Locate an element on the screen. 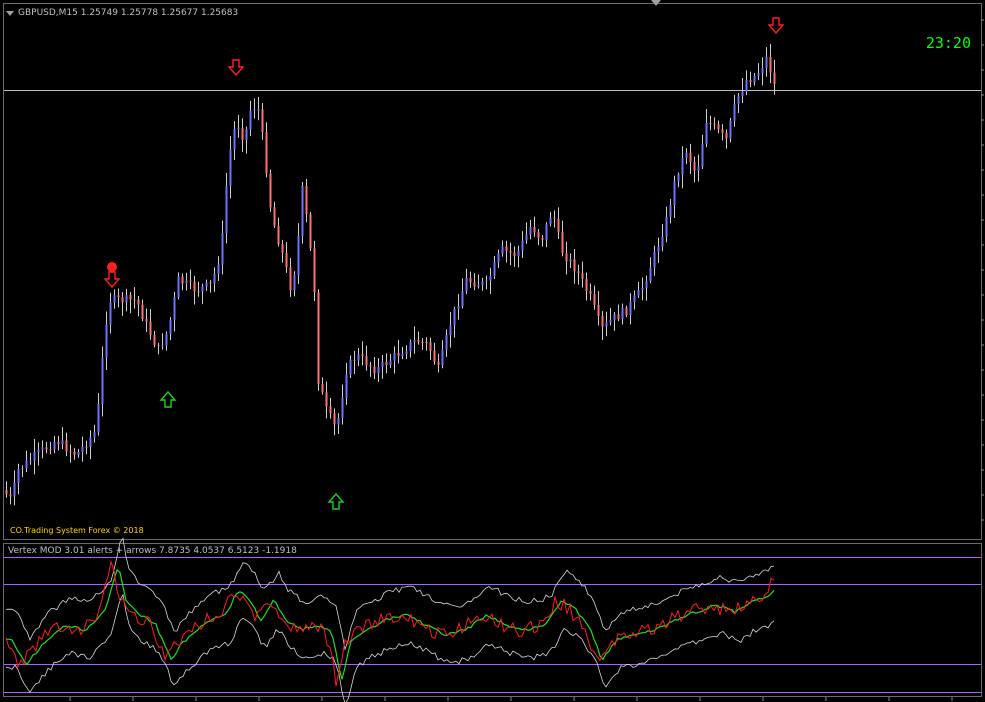  candle-timer: 23:20 is located at coordinates (948, 43).